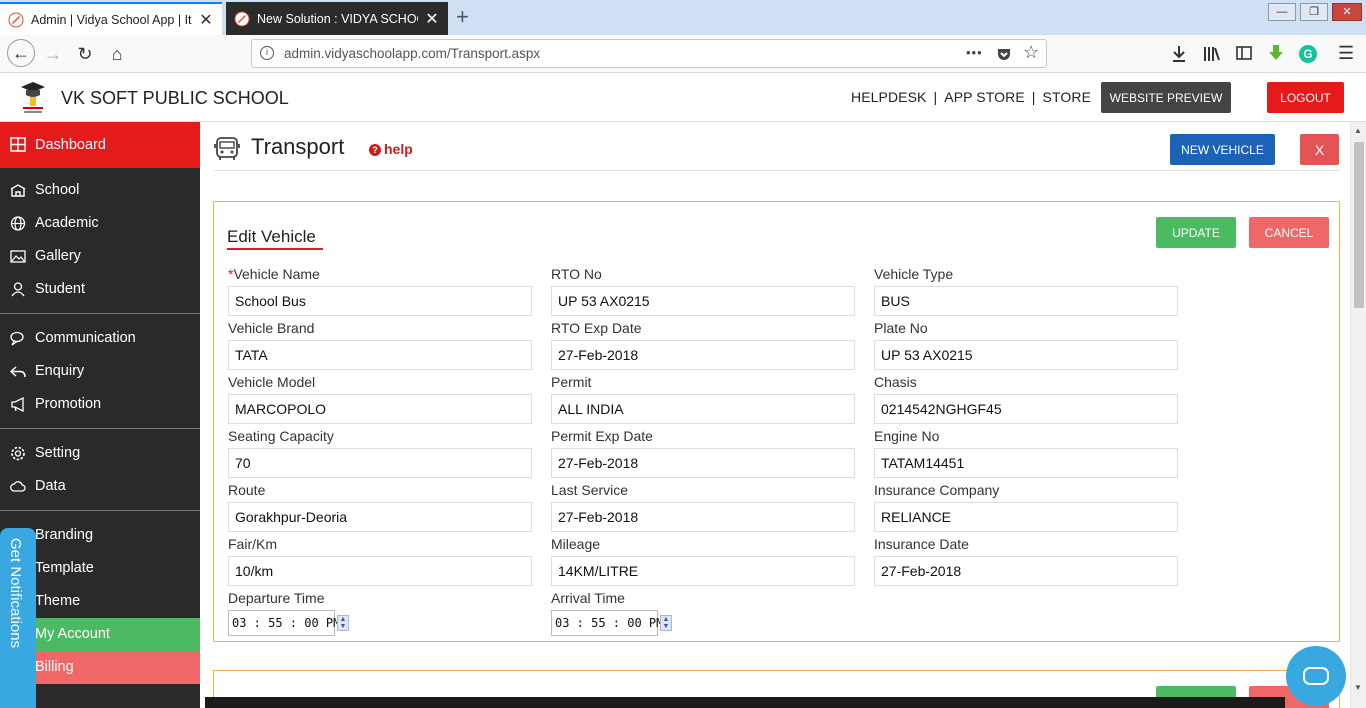  I want to click on seating-capacity-input, so click(380, 463).